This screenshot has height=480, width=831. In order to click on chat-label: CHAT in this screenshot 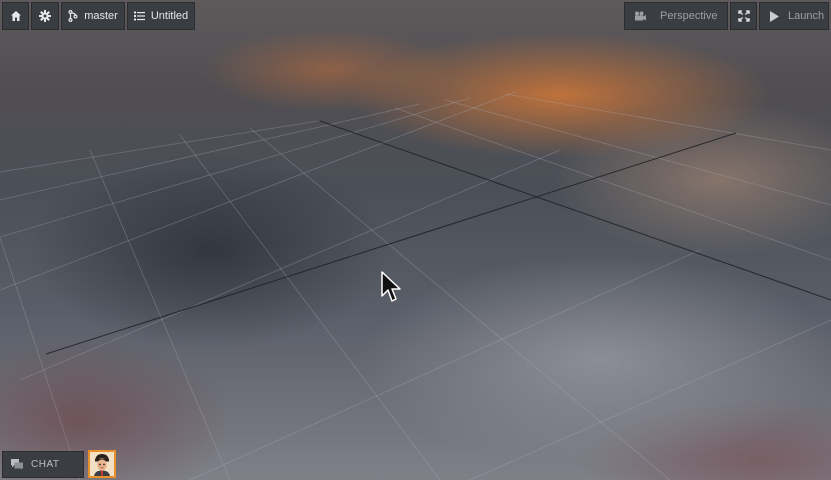, I will do `click(45, 464)`.